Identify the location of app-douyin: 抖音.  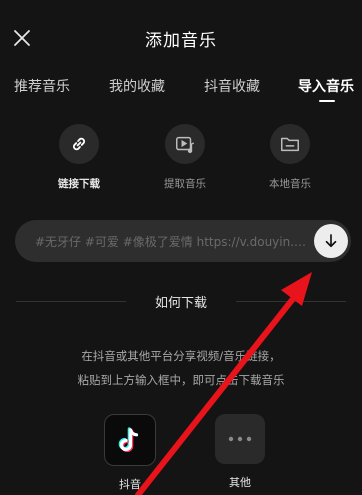
(130, 453).